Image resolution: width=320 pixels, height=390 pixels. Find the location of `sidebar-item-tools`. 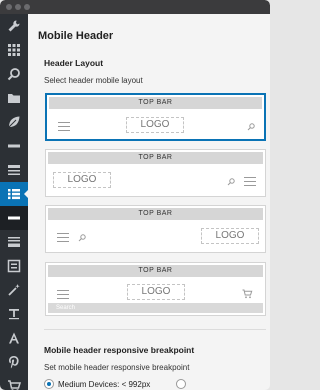

sidebar-item-tools is located at coordinates (14, 26).